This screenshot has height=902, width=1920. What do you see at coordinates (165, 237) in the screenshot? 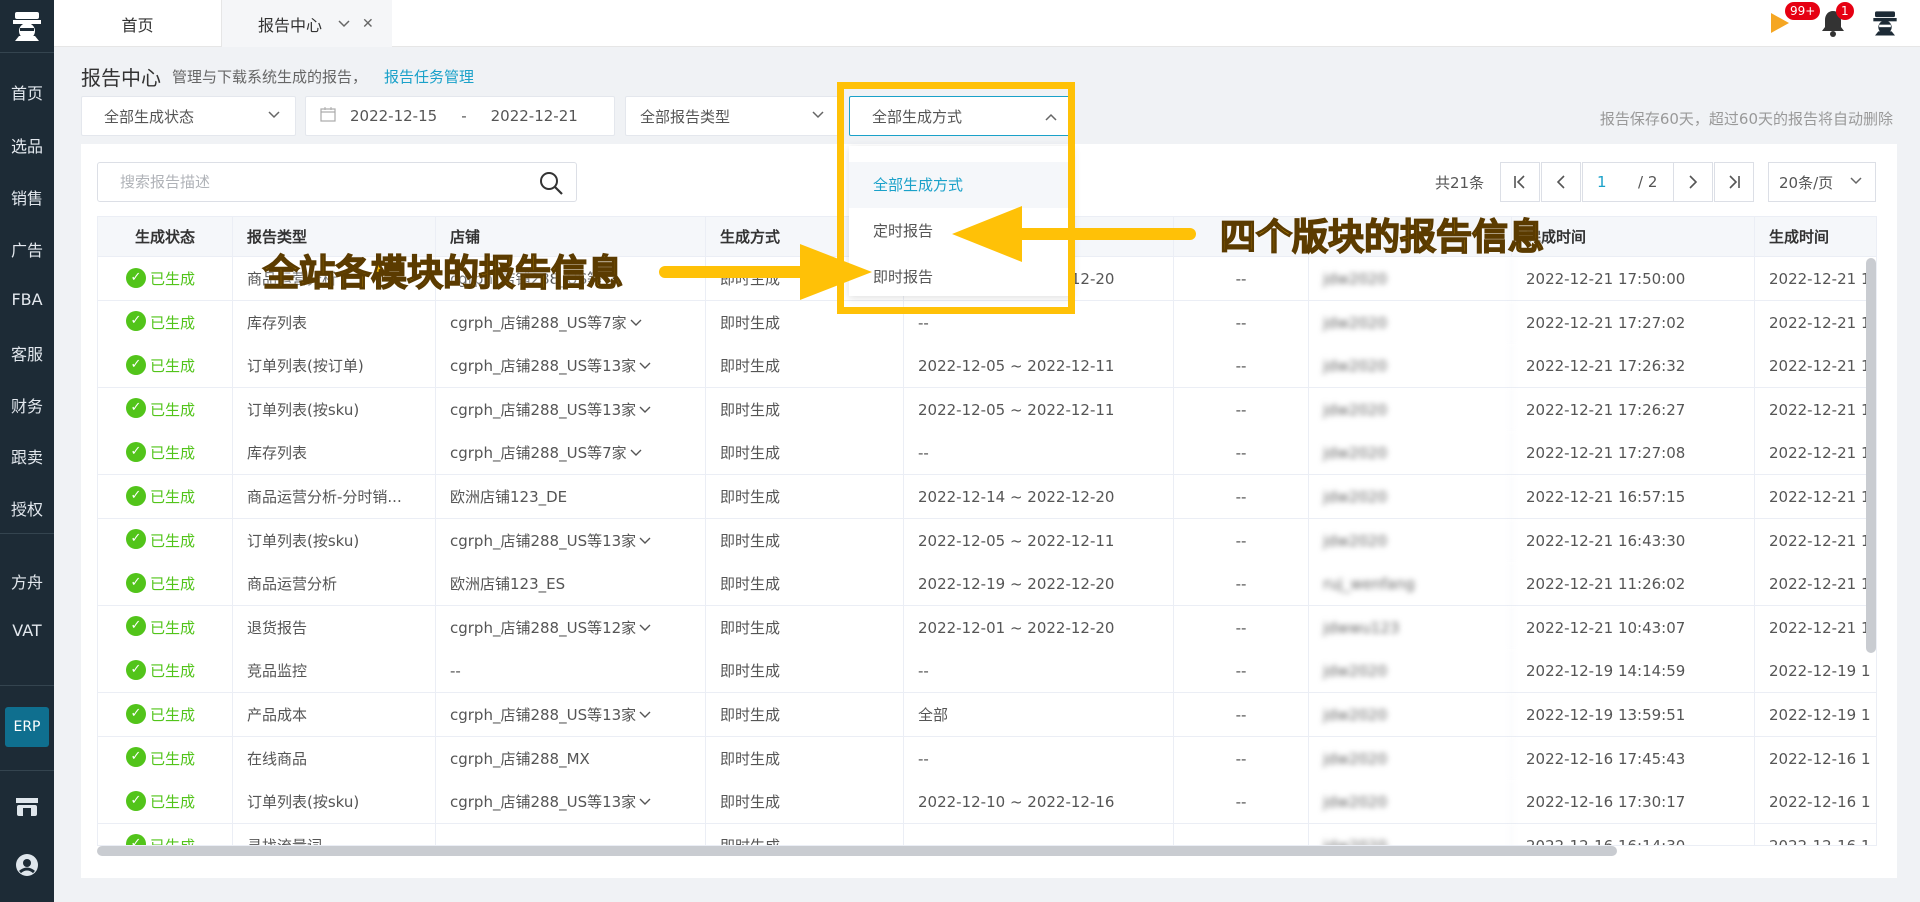
I see `th-status: 生成状态` at bounding box center [165, 237].